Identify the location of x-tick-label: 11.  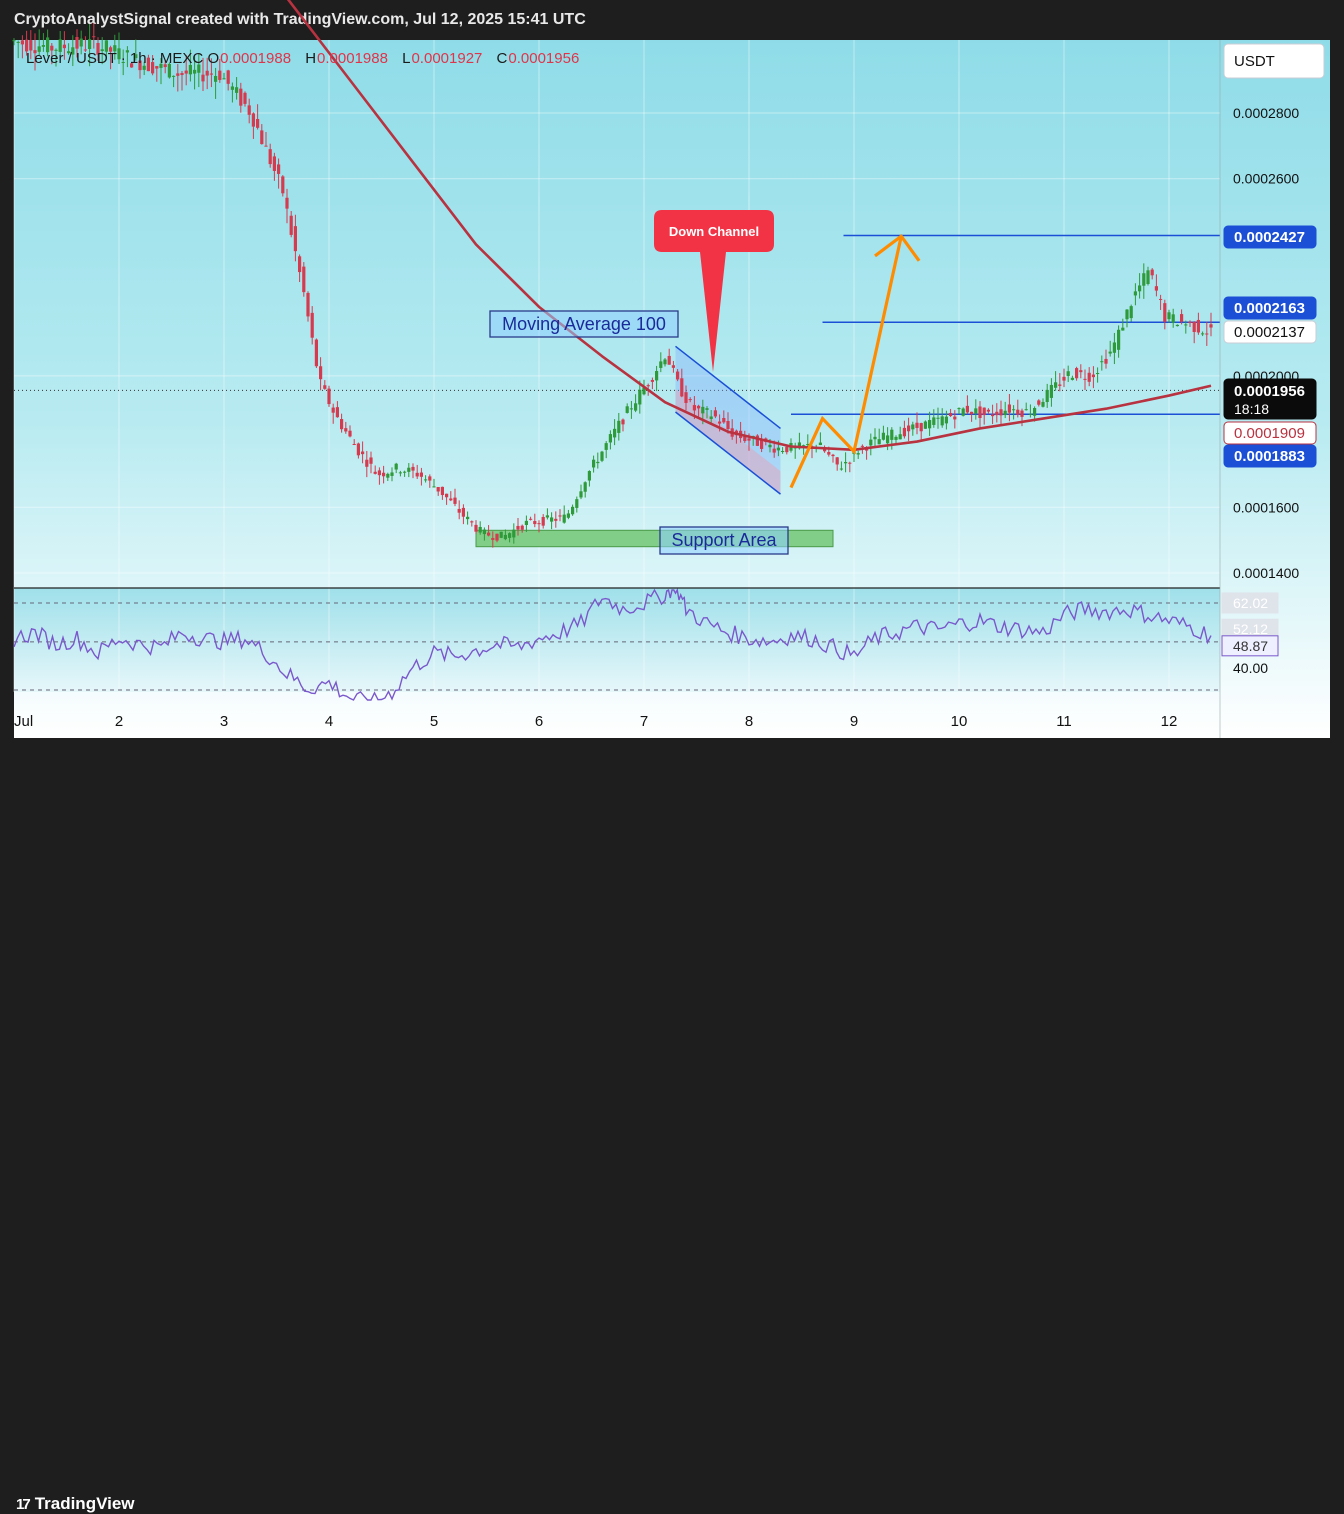
(1064, 721).